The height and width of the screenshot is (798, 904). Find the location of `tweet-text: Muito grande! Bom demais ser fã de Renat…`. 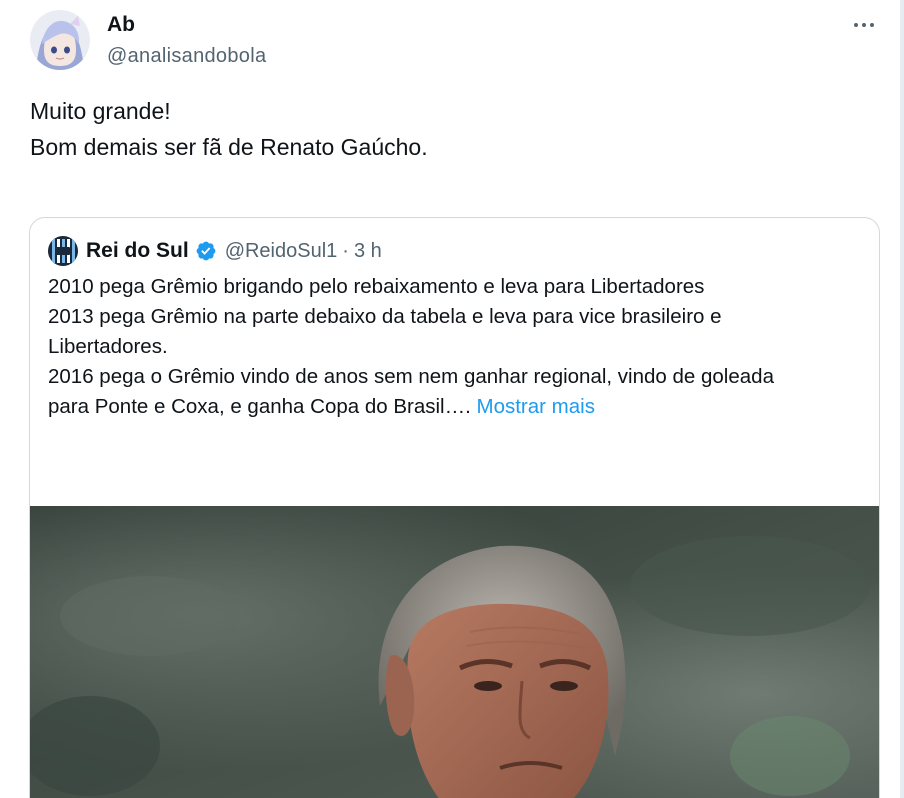

tweet-text: Muito grande! Bom demais ser fã de Renat… is located at coordinates (450, 129).